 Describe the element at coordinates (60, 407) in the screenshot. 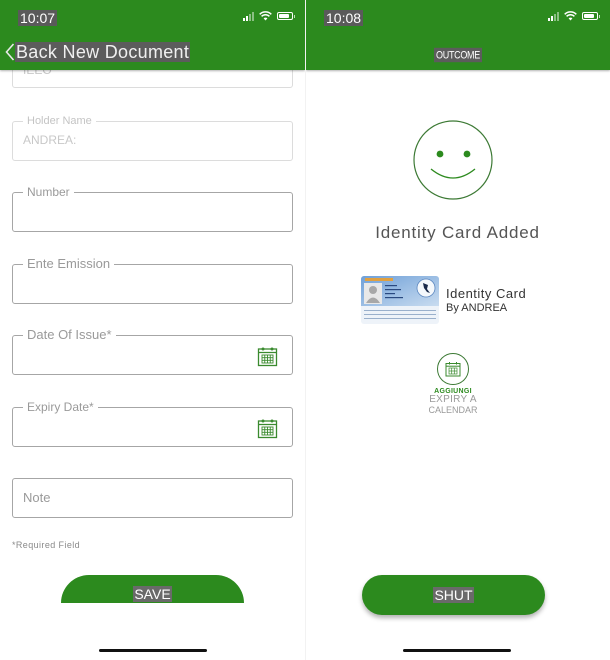

I see `field-label: Expiry Date*` at that location.